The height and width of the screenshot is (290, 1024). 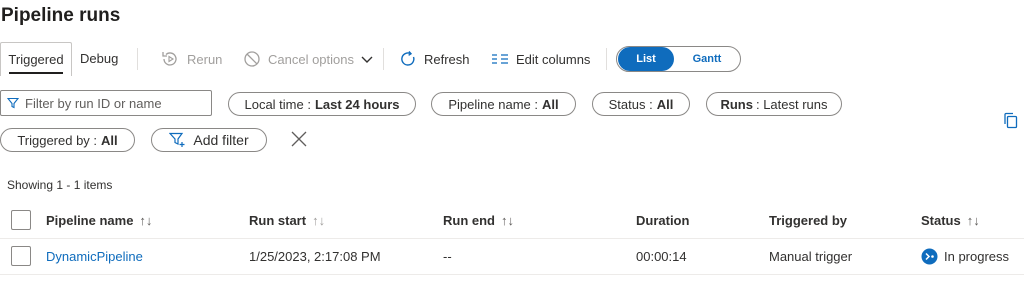 I want to click on run-end-cell: --, so click(x=447, y=256).